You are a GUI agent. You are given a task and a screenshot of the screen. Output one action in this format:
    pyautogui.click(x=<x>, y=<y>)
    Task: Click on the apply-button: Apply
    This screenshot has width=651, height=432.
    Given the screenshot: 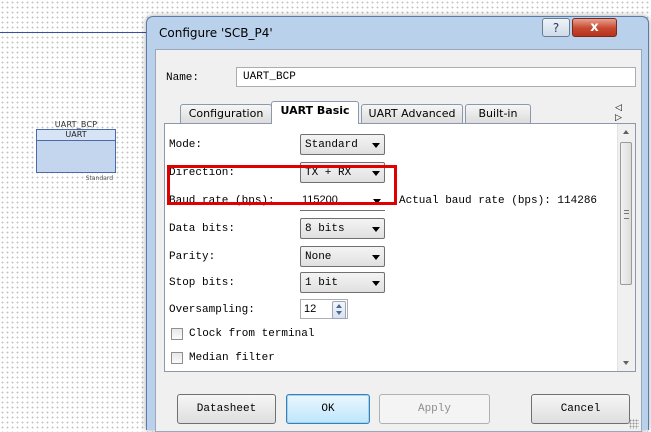 What is the action you would take?
    pyautogui.click(x=434, y=409)
    